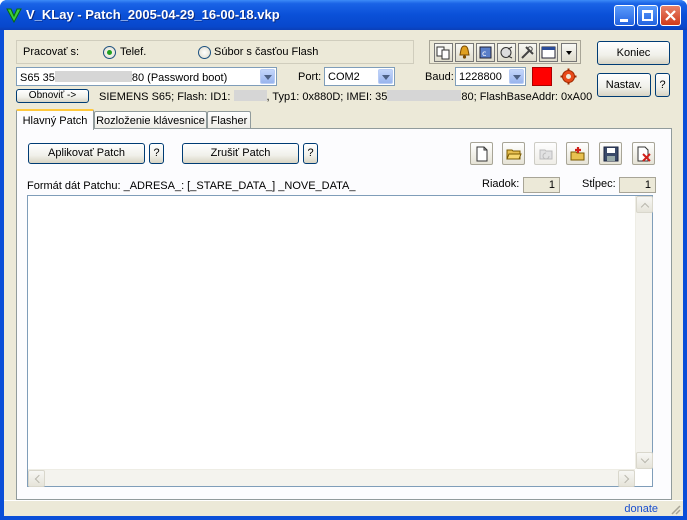 The width and height of the screenshot is (687, 520). What do you see at coordinates (52, 96) in the screenshot?
I see `refresh-button: Obnoviť ->` at bounding box center [52, 96].